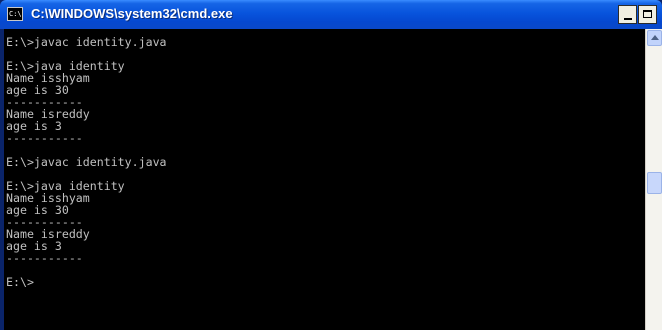  I want to click on window-title: C:\WINDOWS\system32\cmd.exe, so click(132, 13).